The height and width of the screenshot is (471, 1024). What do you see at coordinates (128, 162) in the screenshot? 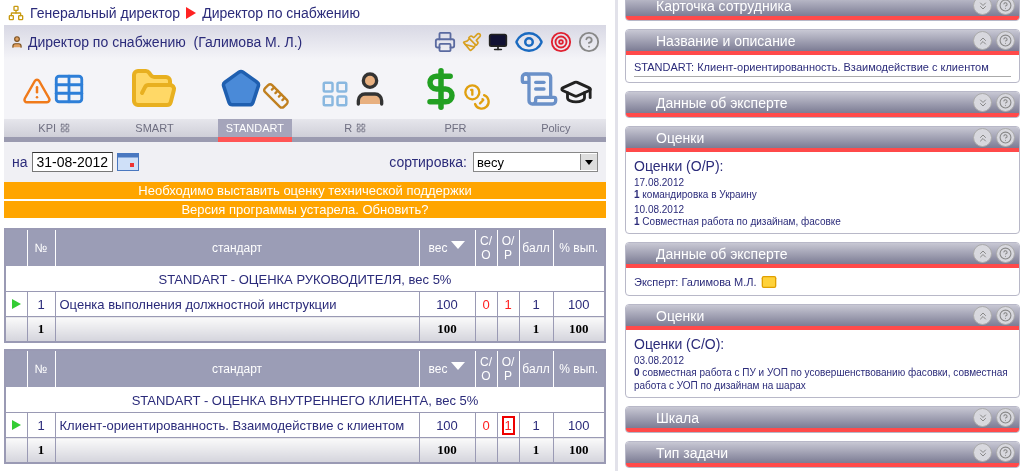
I see `calendar-icon` at bounding box center [128, 162].